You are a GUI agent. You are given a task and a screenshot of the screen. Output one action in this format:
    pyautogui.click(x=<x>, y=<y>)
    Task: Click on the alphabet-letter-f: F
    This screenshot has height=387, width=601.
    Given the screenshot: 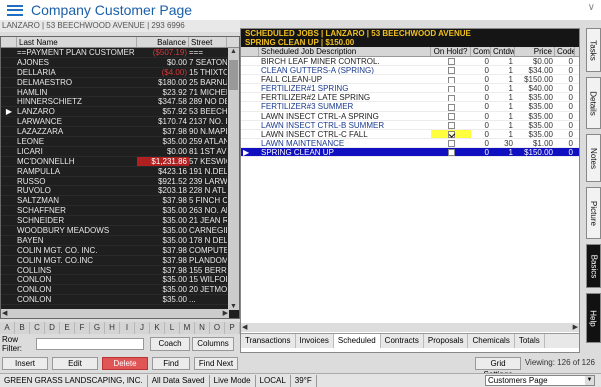 What is the action you would take?
    pyautogui.click(x=82, y=328)
    